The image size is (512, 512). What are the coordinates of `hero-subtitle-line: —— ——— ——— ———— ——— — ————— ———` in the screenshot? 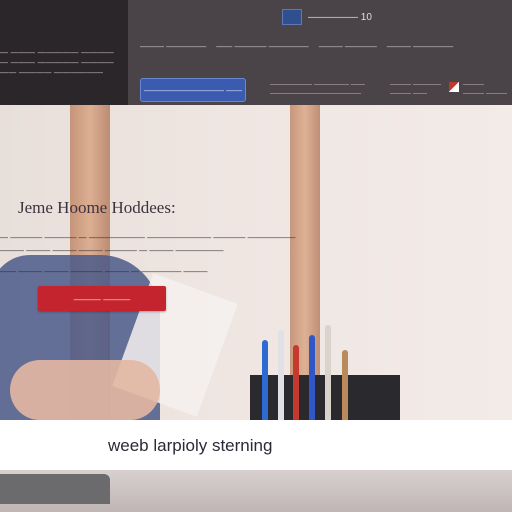 It's located at (104, 271).